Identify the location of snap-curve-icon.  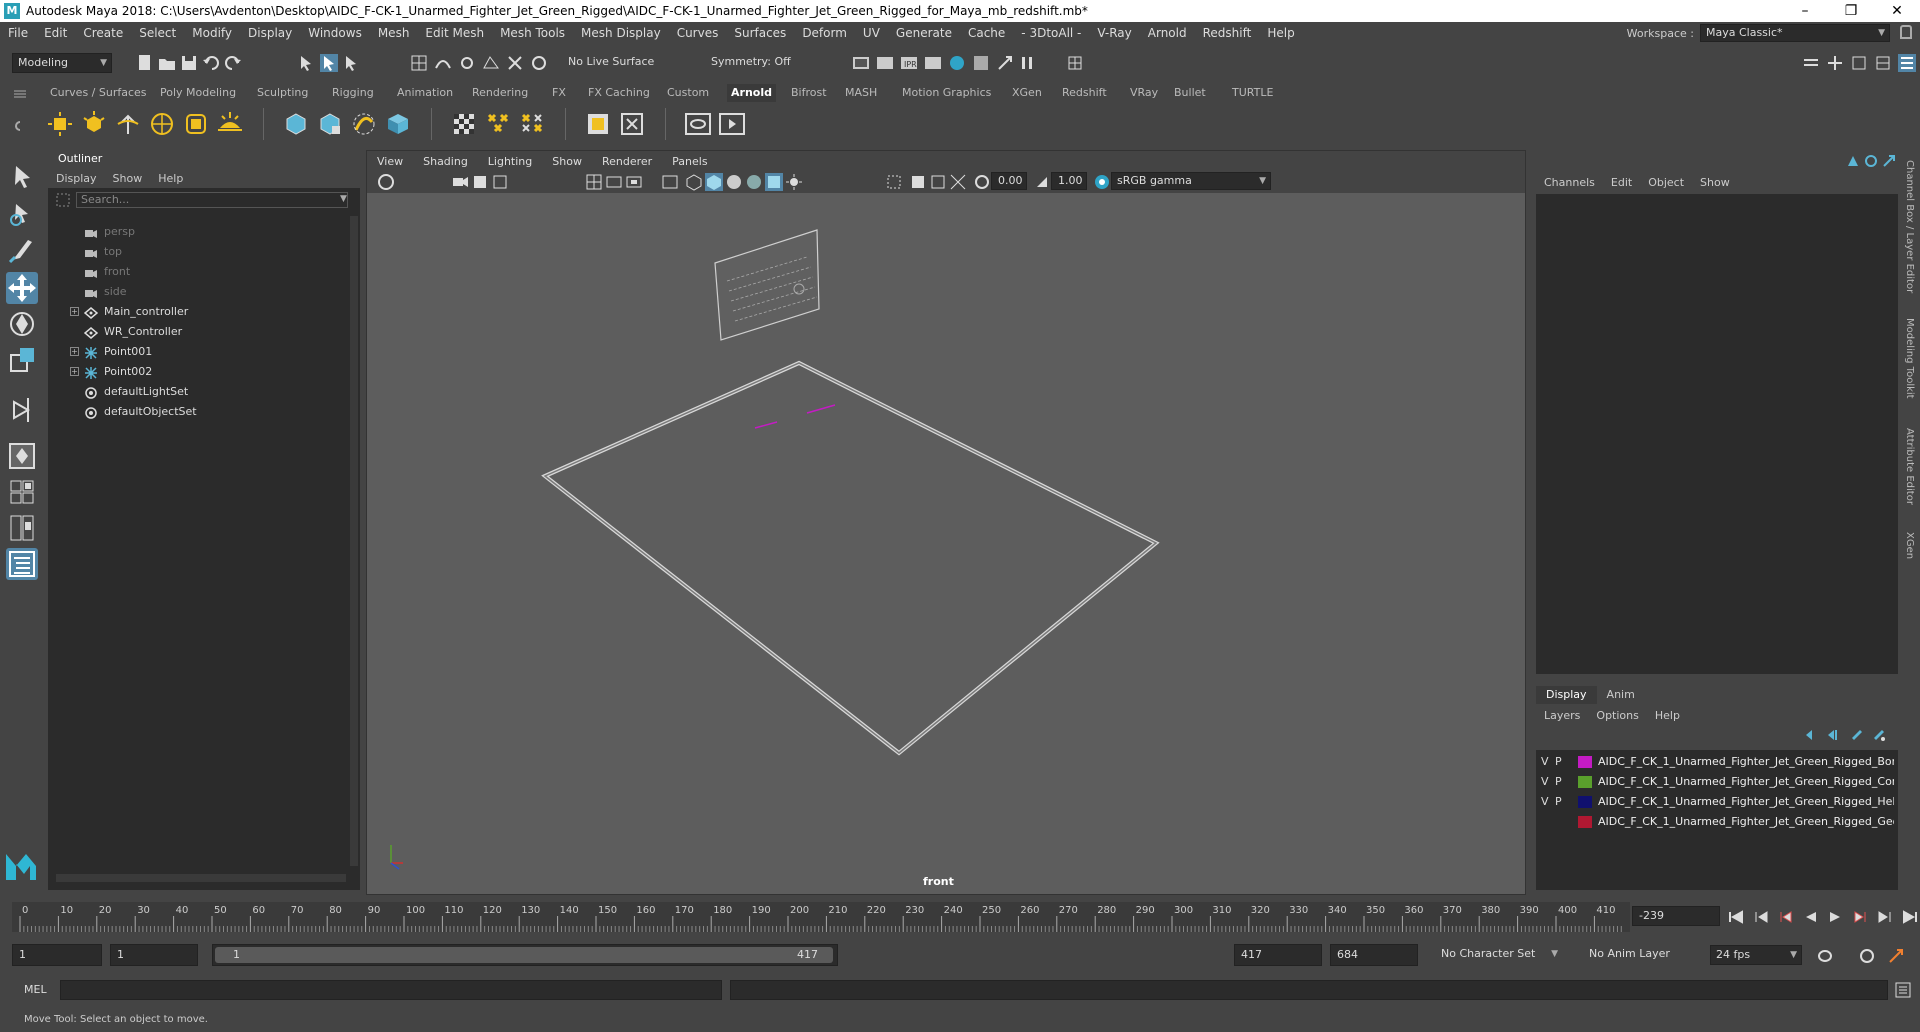
(443, 63).